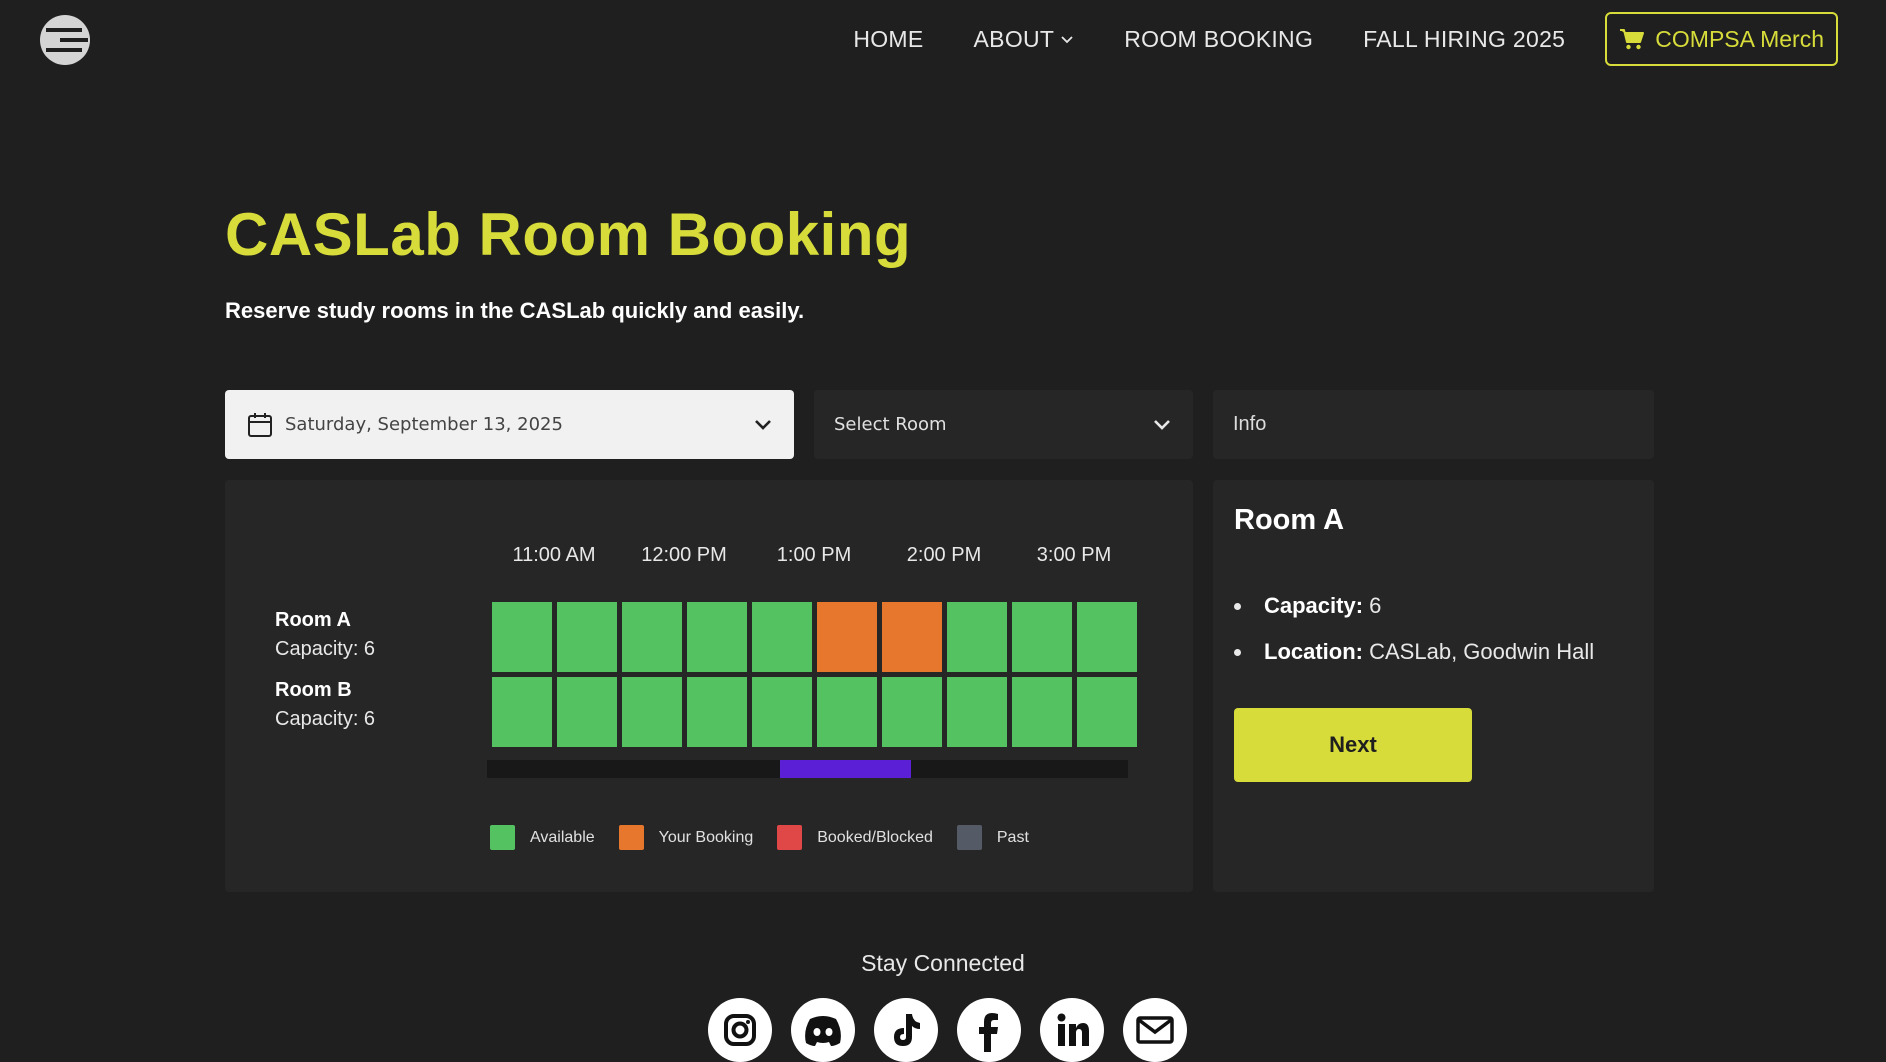 The height and width of the screenshot is (1062, 1886). I want to click on linkedin-icon, so click(1072, 1030).